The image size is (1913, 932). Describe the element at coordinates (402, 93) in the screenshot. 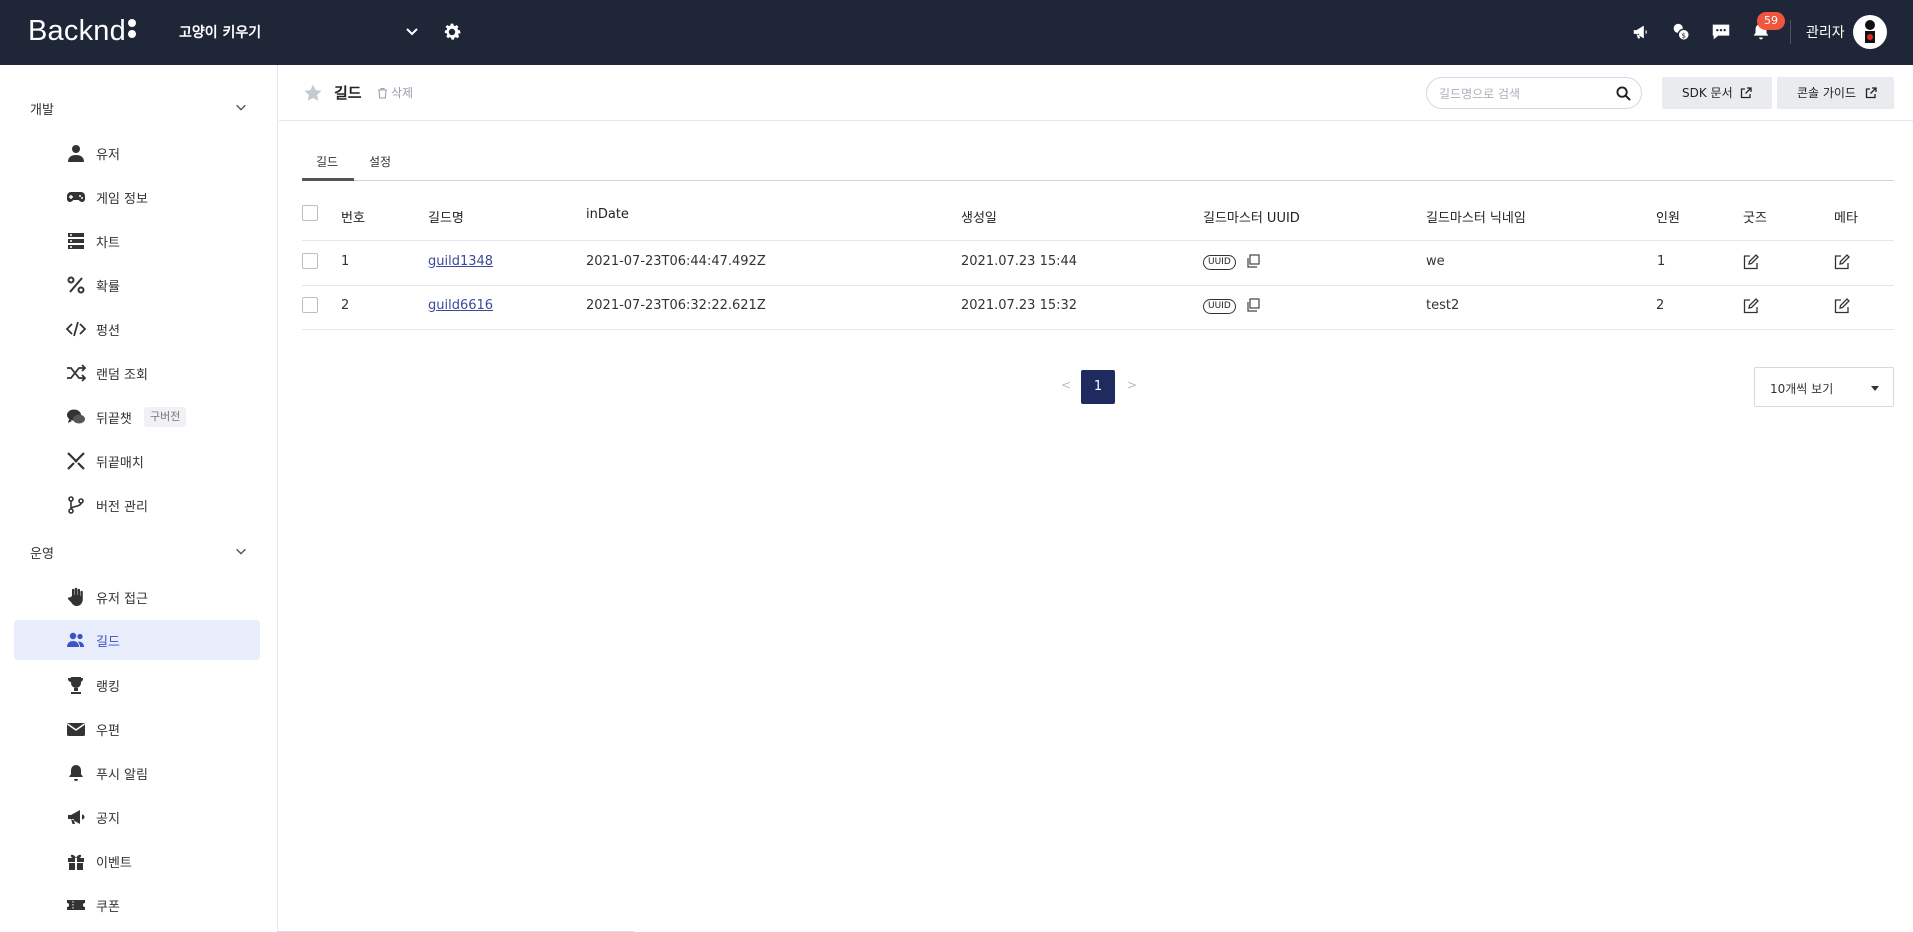

I see `delete-label: 삭제` at that location.